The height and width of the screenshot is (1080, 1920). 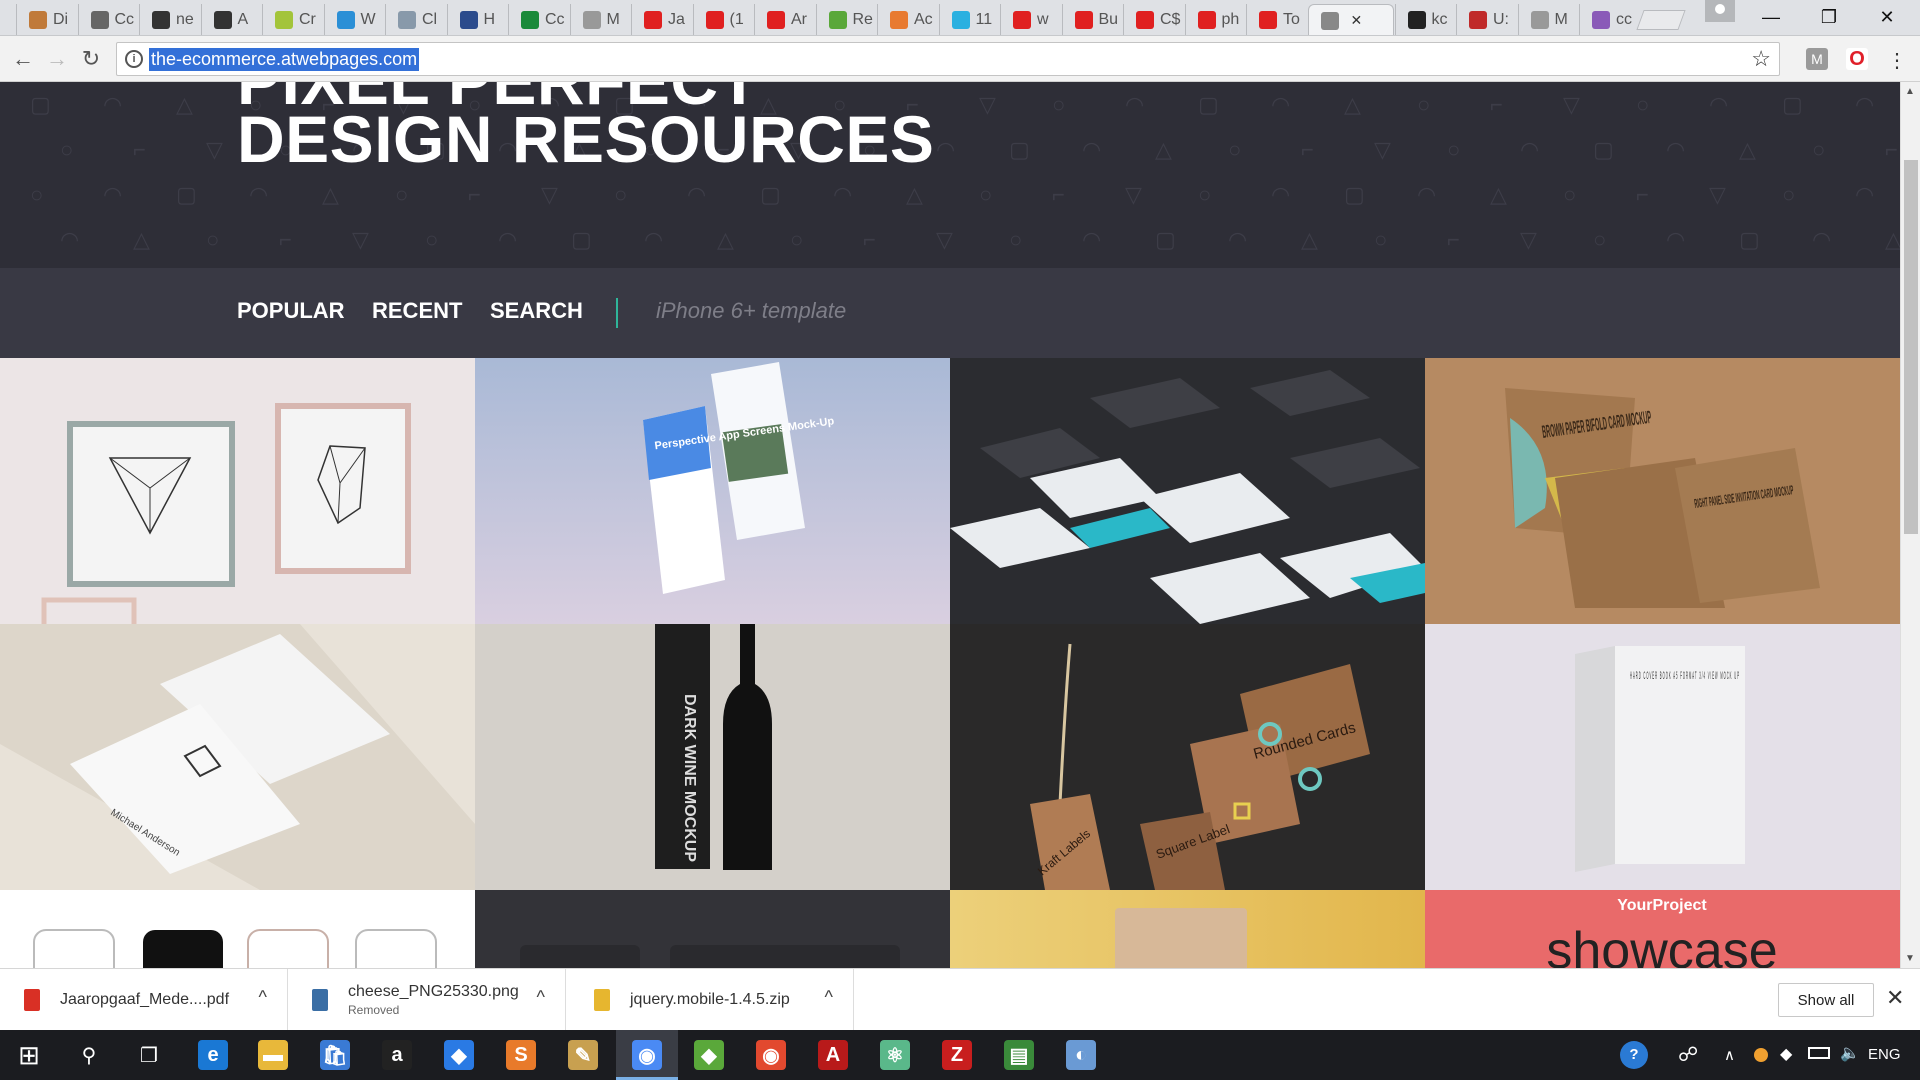 I want to click on scroll-up-arrow-icon: ▲, so click(x=1910, y=91).